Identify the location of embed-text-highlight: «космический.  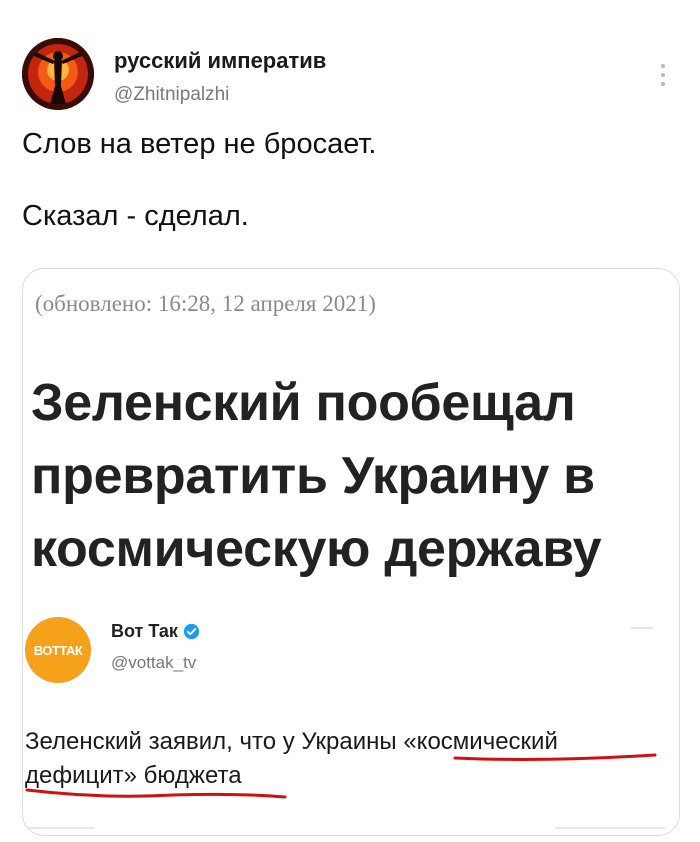
(480, 741).